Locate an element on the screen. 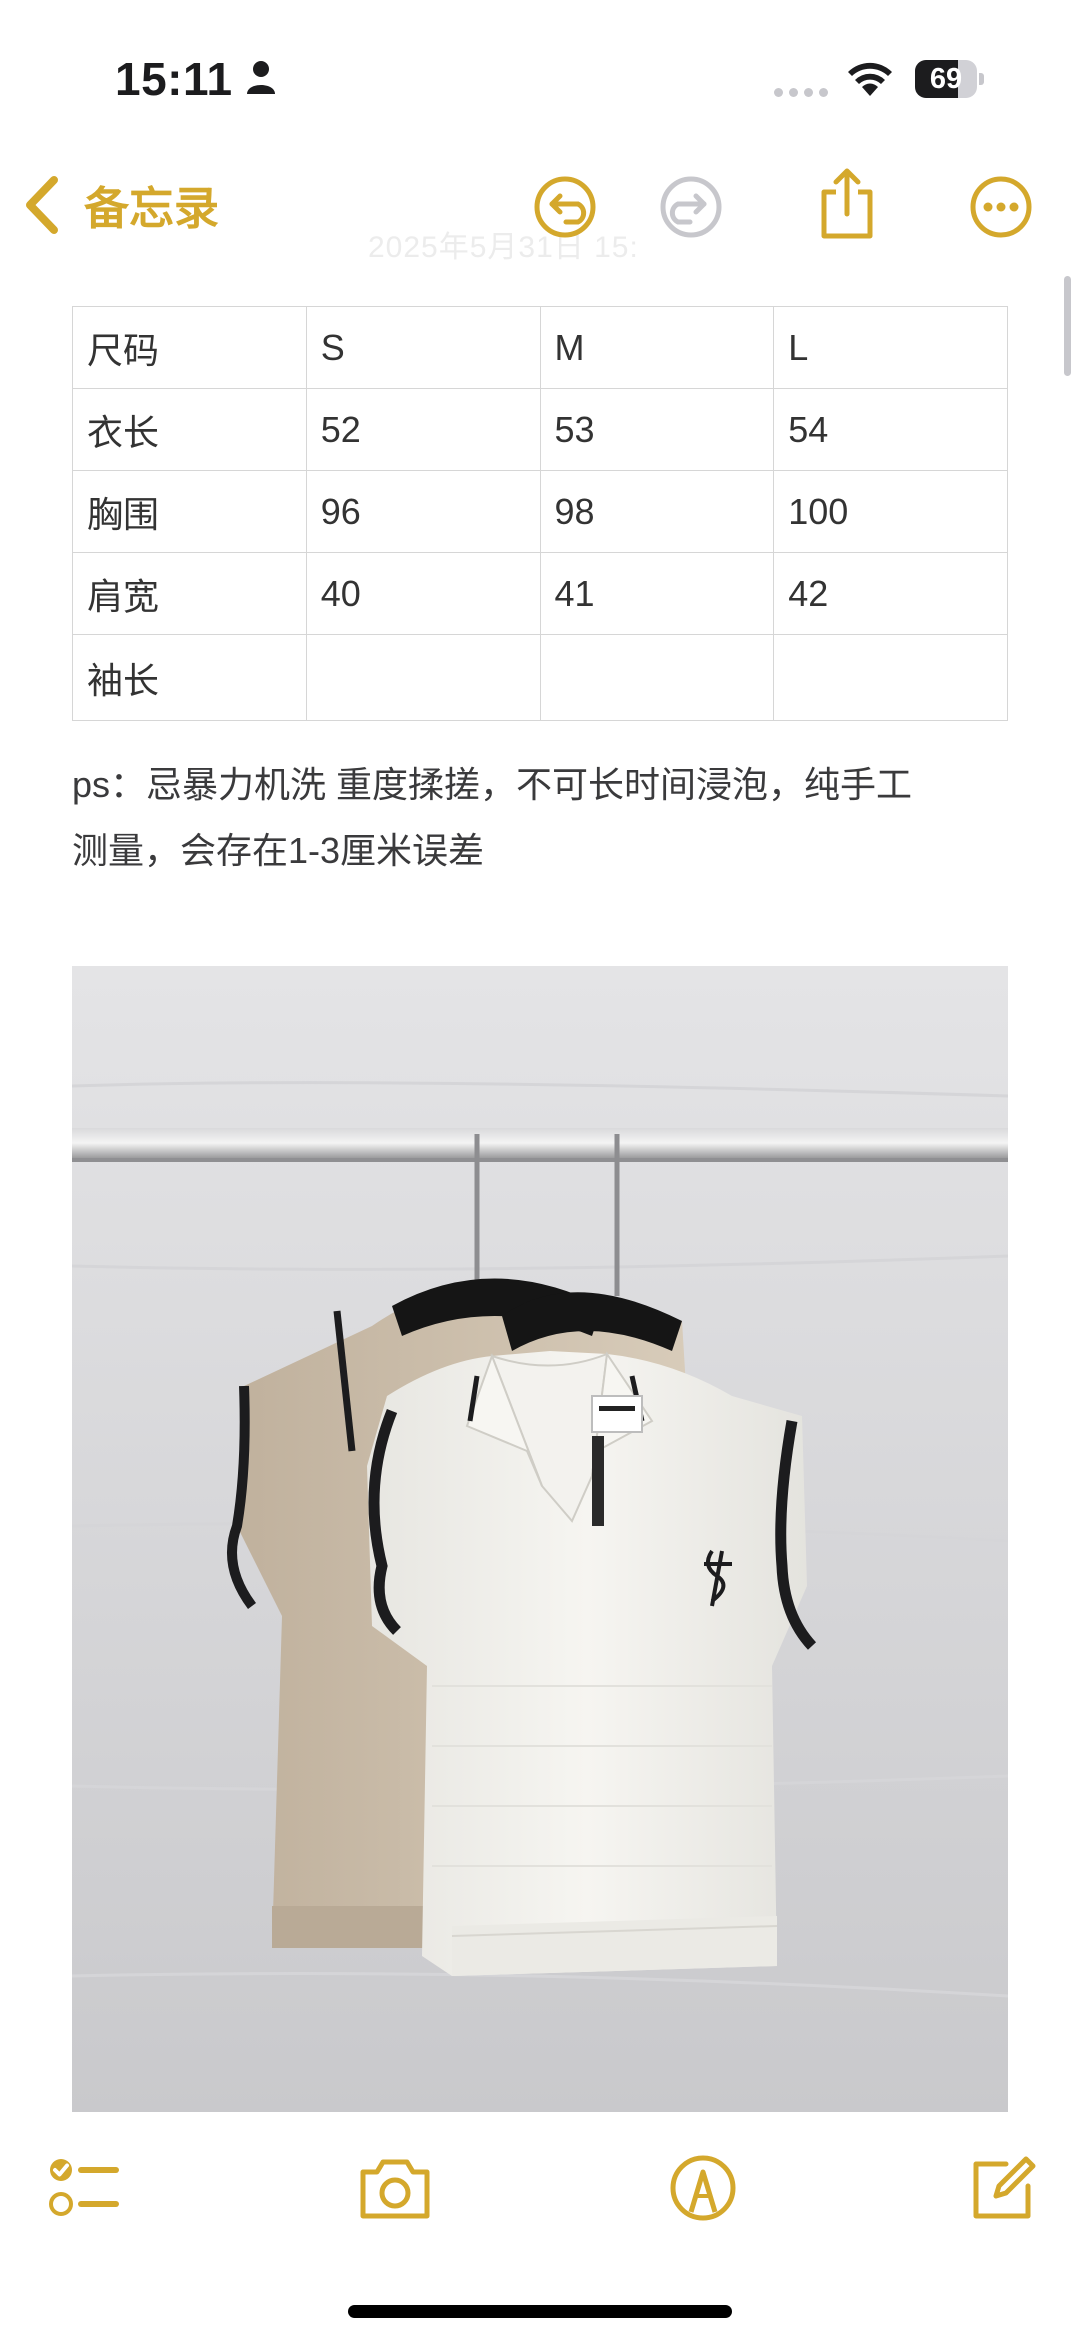 This screenshot has height=2341, width=1080. battery-percent: 69 is located at coordinates (946, 79).